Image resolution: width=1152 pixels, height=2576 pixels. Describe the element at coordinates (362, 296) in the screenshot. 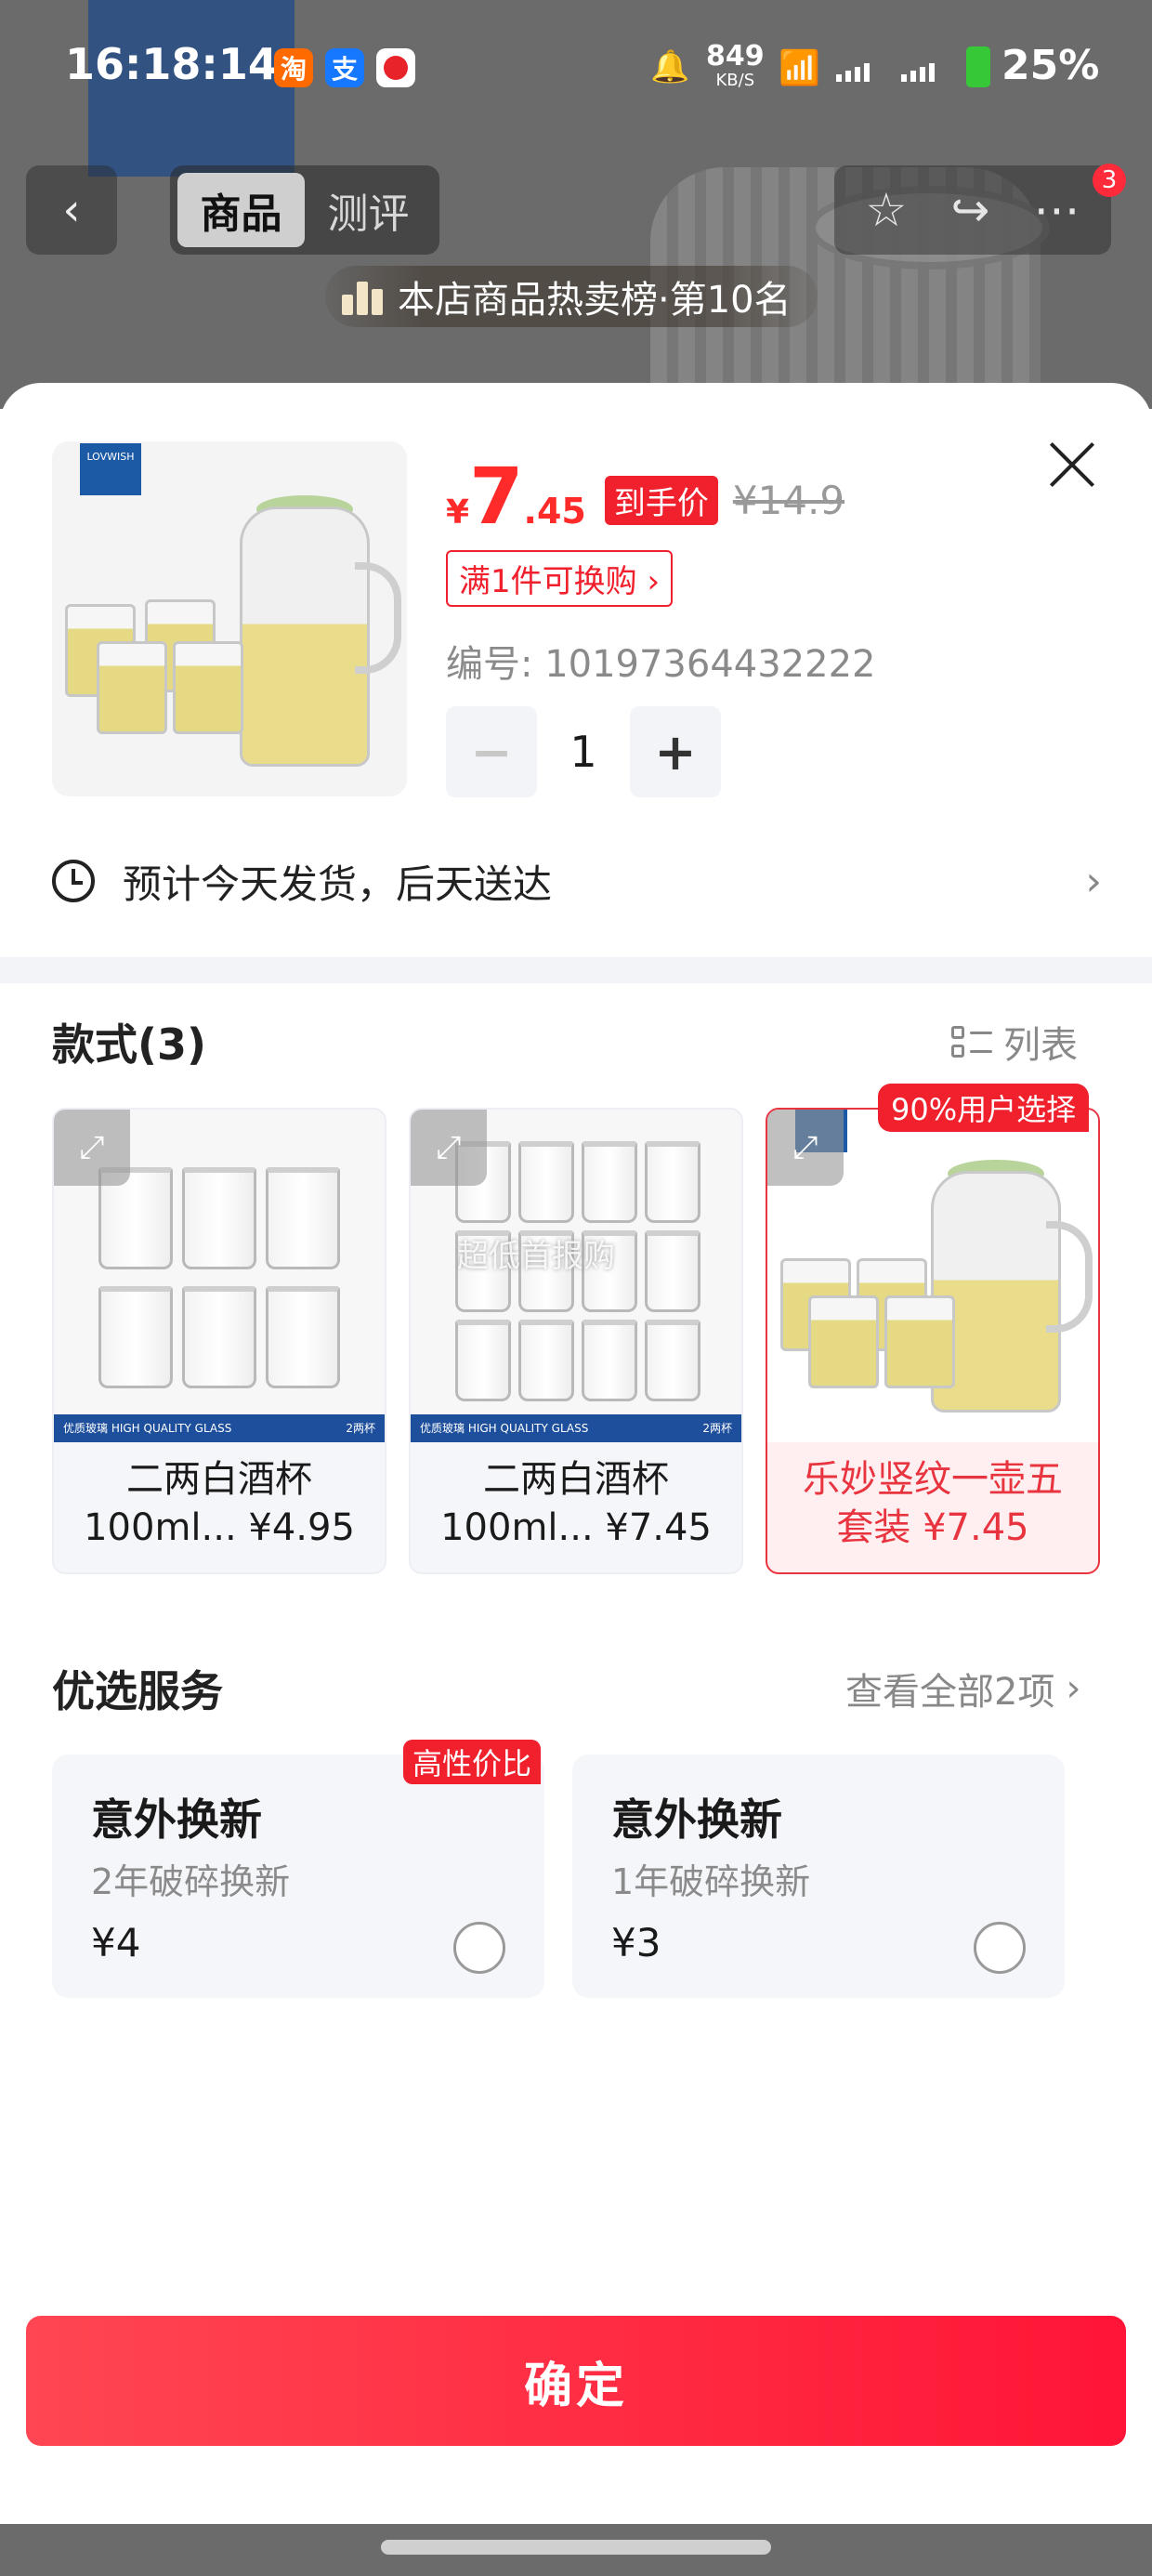

I see `bar-chart-icon` at that location.